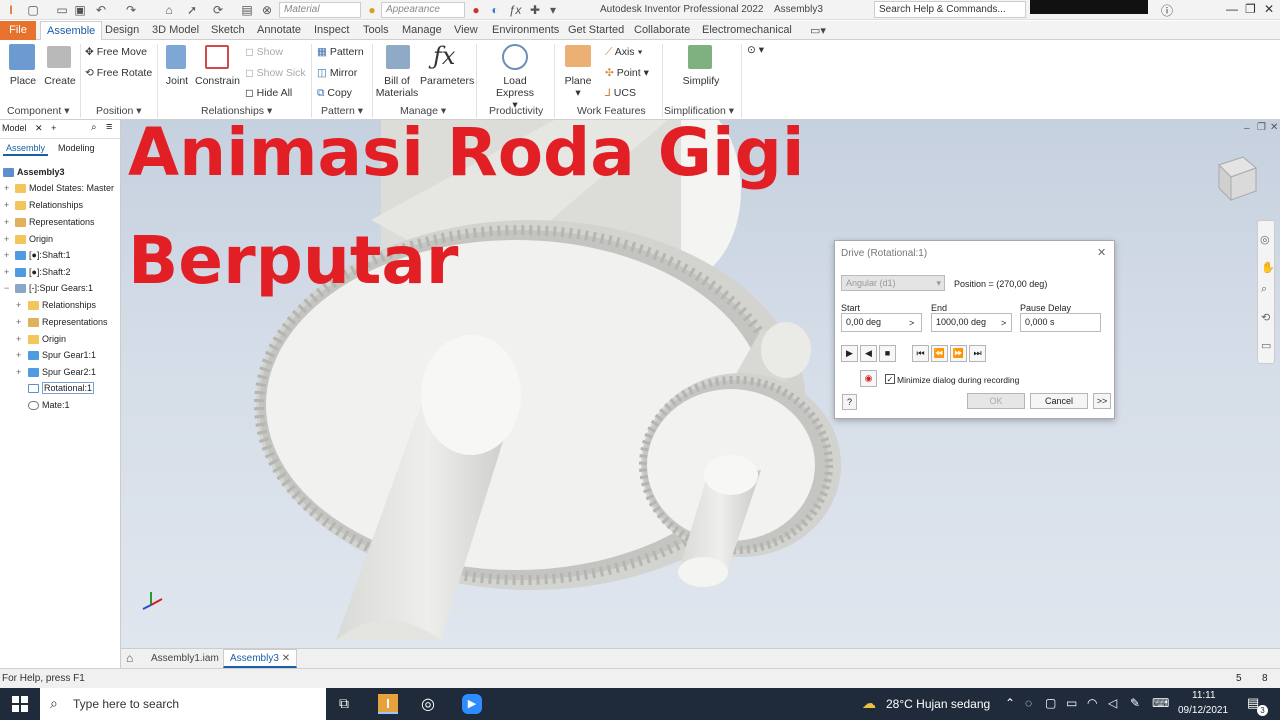 The width and height of the screenshot is (1280, 720). Describe the element at coordinates (423, 10) in the screenshot. I see `appearance-combo: Appearance` at that location.